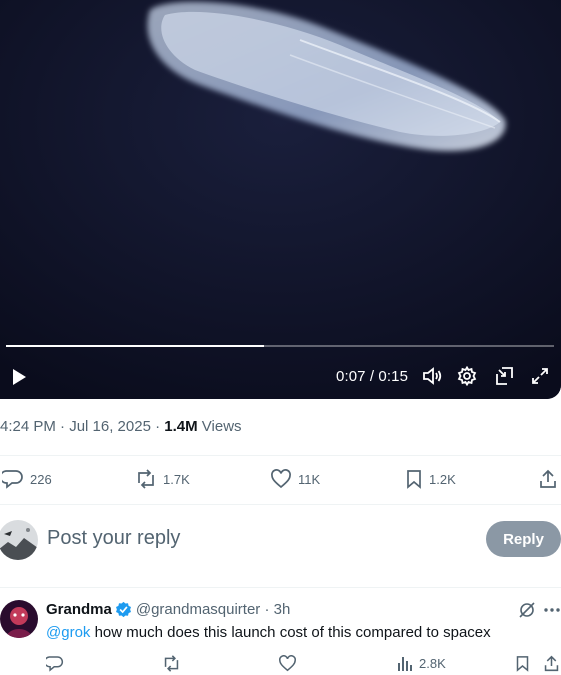  I want to click on more-icon, so click(552, 610).